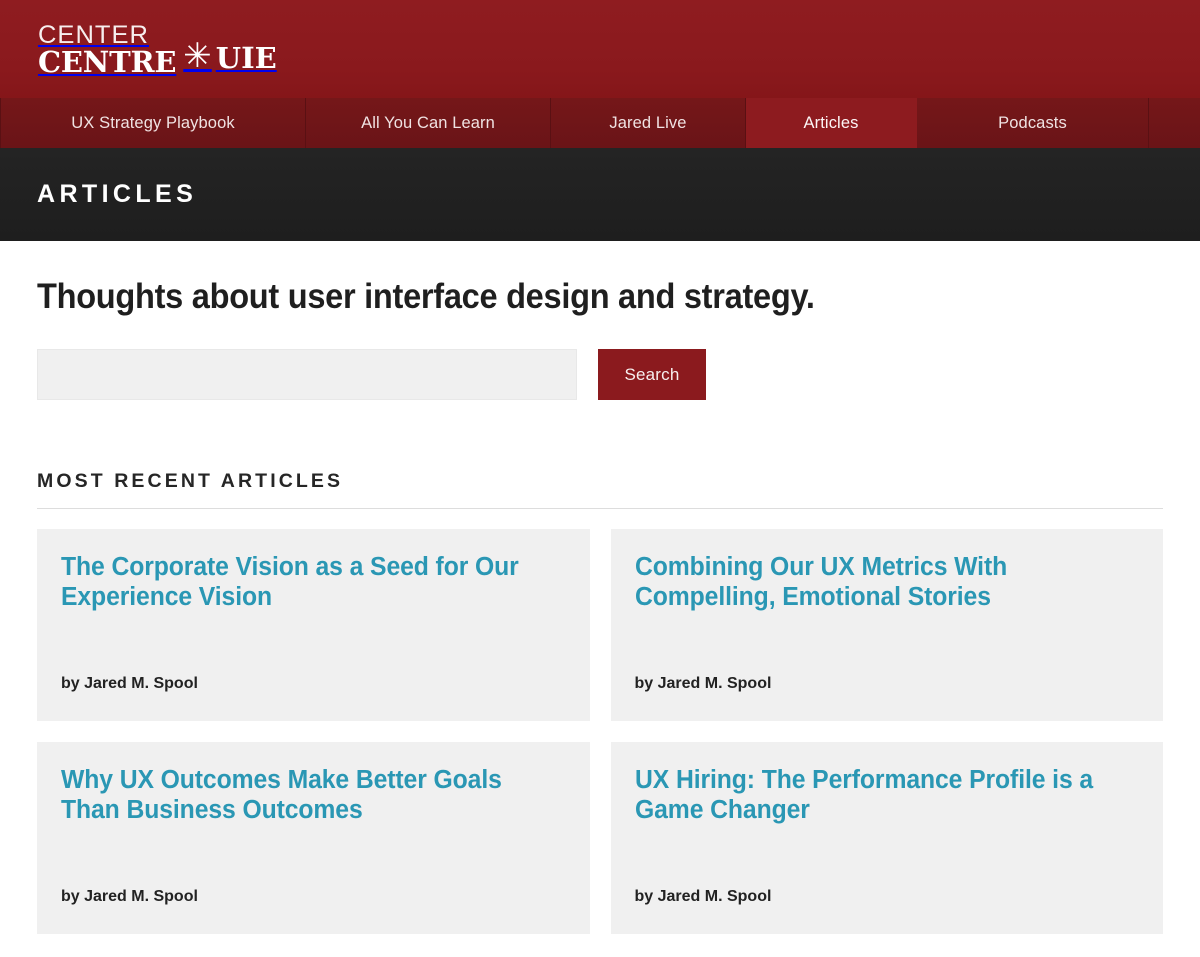 Image resolution: width=1200 pixels, height=957 pixels. I want to click on nav-item-jared-live: Jared Live, so click(648, 123).